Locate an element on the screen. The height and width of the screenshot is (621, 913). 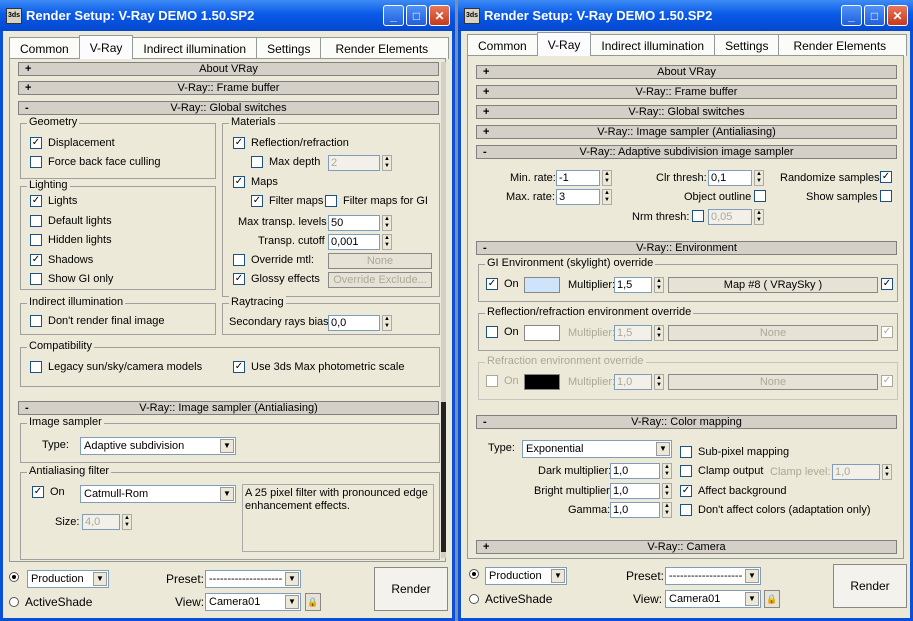
rollout-global-switches: + V-Ray:: Global switches is located at coordinates (686, 112).